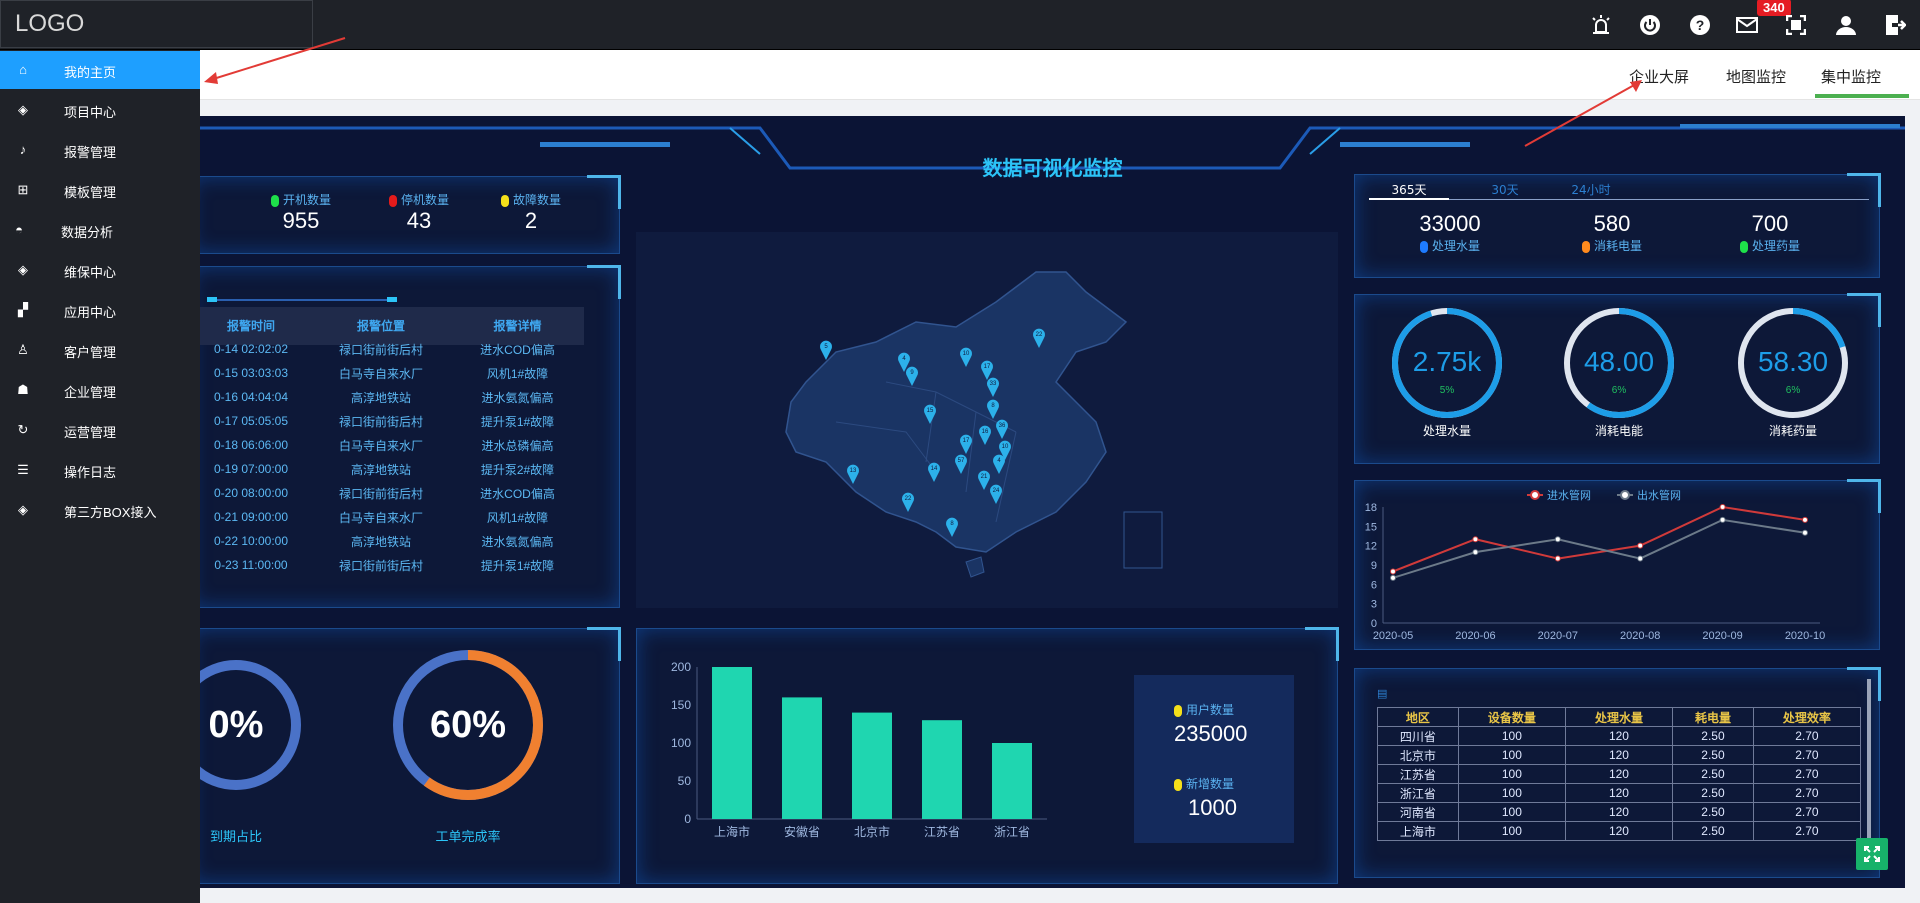 Image resolution: width=1920 pixels, height=903 pixels. Describe the element at coordinates (1869, 769) in the screenshot. I see `table-scrollbar` at that location.